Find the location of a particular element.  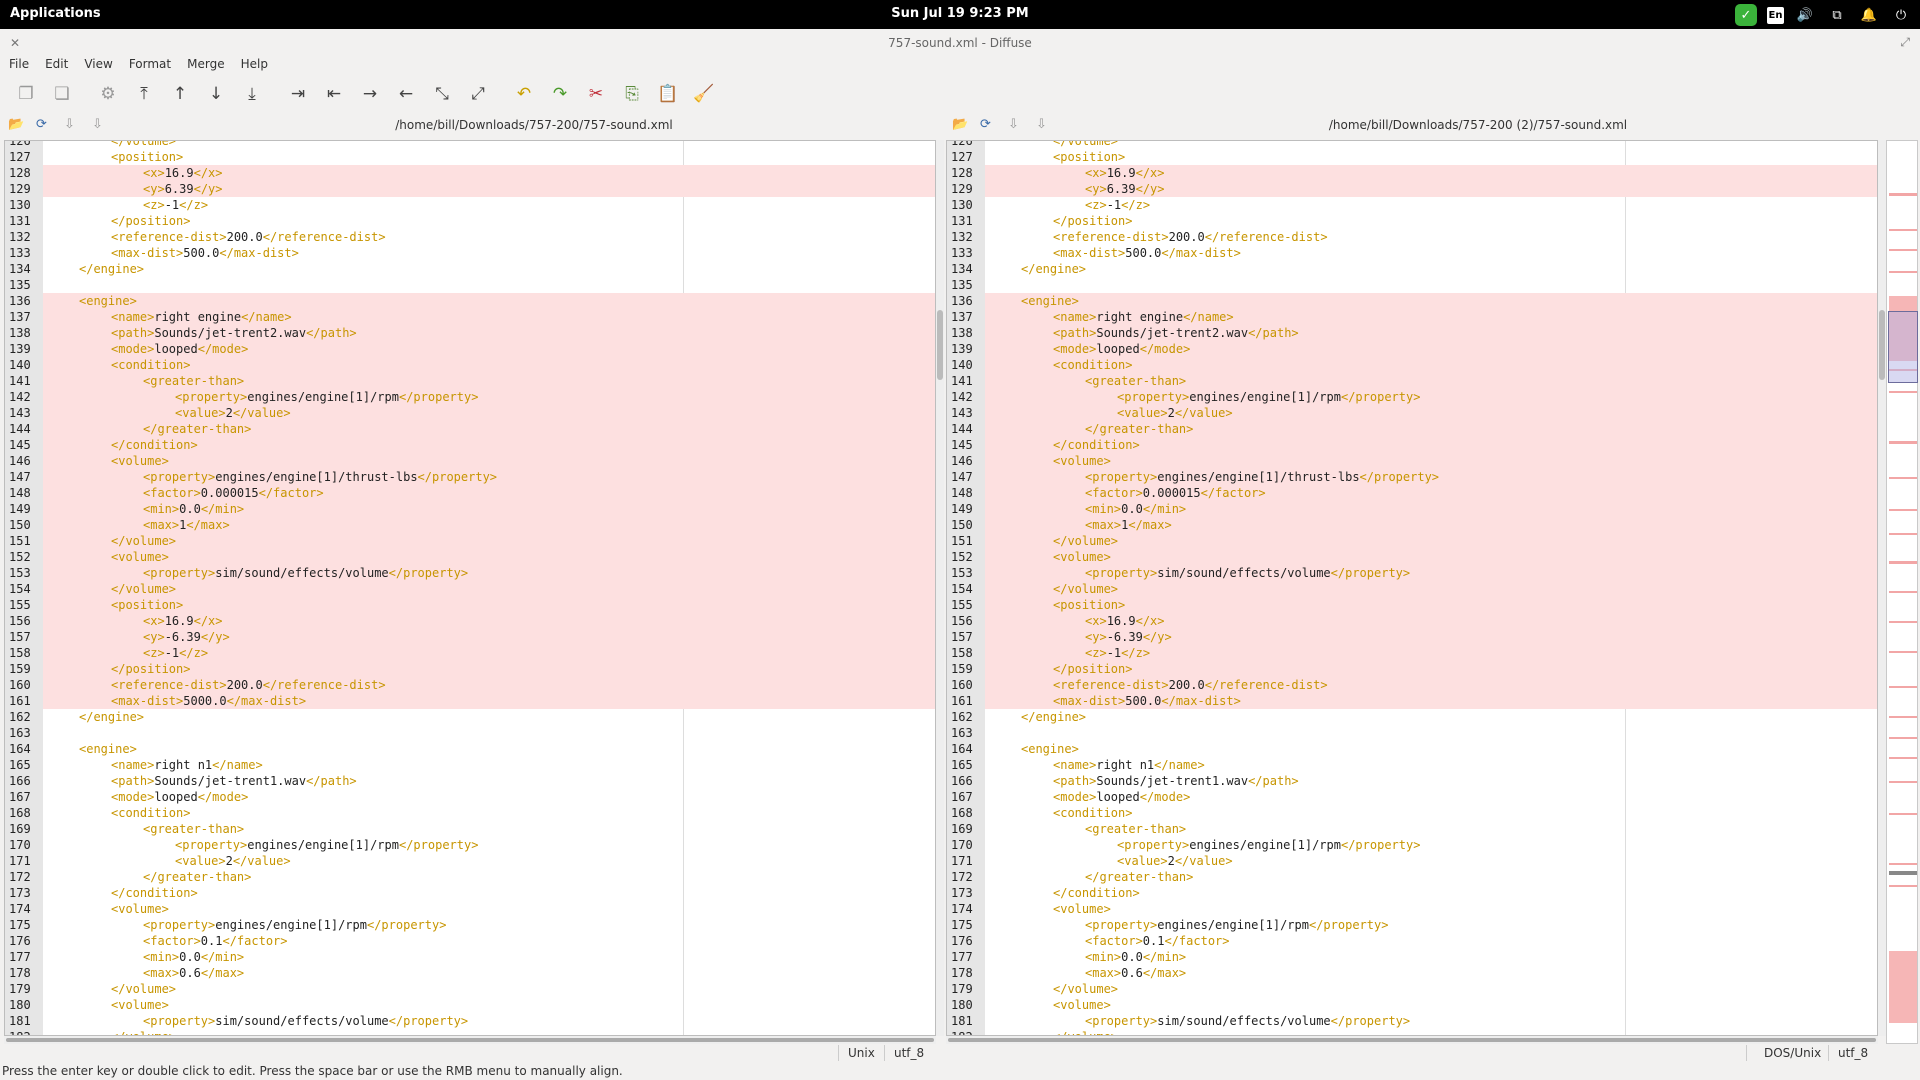

code-line: 140 <condition> is located at coordinates (1412, 365).